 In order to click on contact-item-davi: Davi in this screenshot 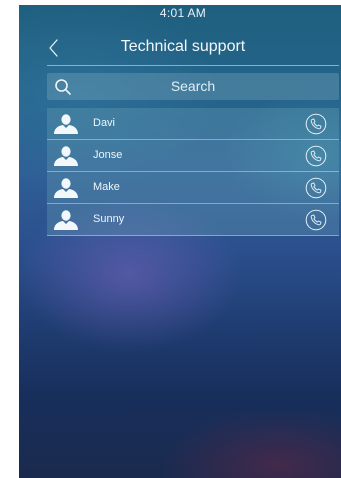, I will do `click(193, 124)`.